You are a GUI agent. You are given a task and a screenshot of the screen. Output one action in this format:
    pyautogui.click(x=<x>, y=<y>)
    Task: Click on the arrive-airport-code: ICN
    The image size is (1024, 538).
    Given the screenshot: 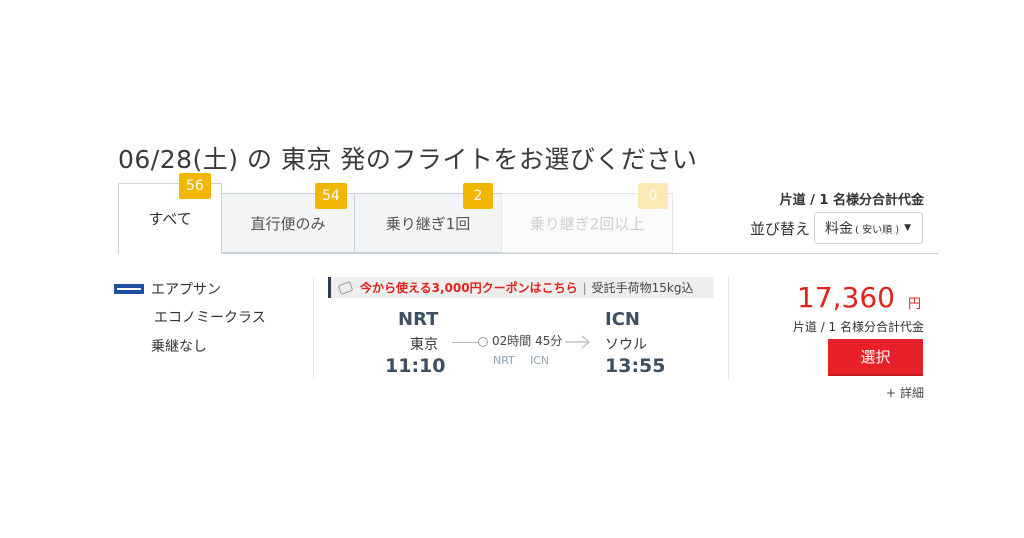 What is the action you would take?
    pyautogui.click(x=622, y=319)
    